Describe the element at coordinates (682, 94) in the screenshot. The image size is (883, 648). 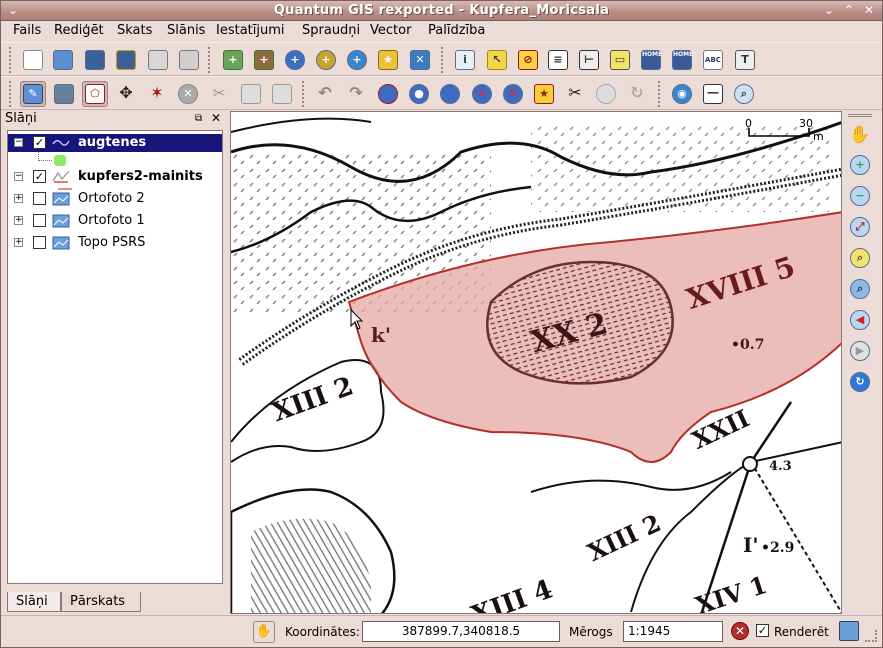
I see `gps-icon: ◉` at that location.